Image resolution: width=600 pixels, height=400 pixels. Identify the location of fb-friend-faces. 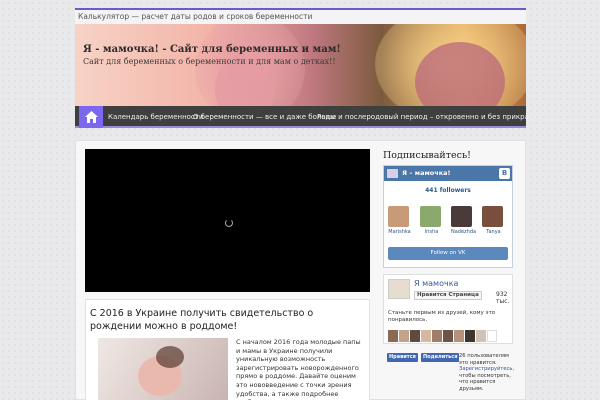
(448, 336).